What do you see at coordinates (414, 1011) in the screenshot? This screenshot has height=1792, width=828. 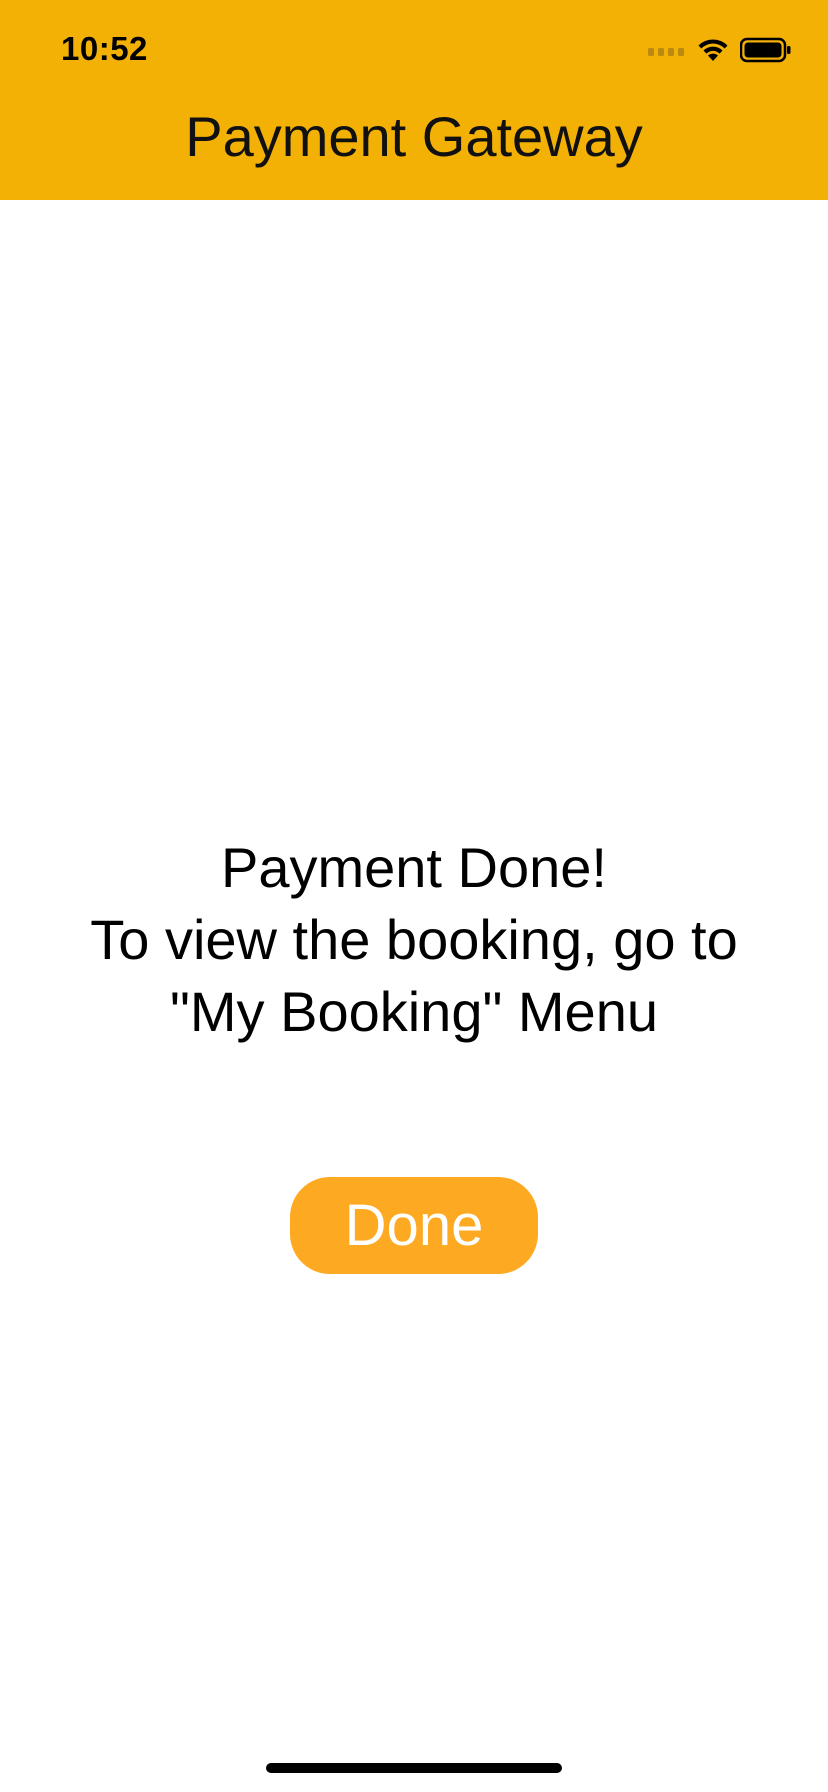 I see `message-line-3: "My Booking" Menu` at bounding box center [414, 1011].